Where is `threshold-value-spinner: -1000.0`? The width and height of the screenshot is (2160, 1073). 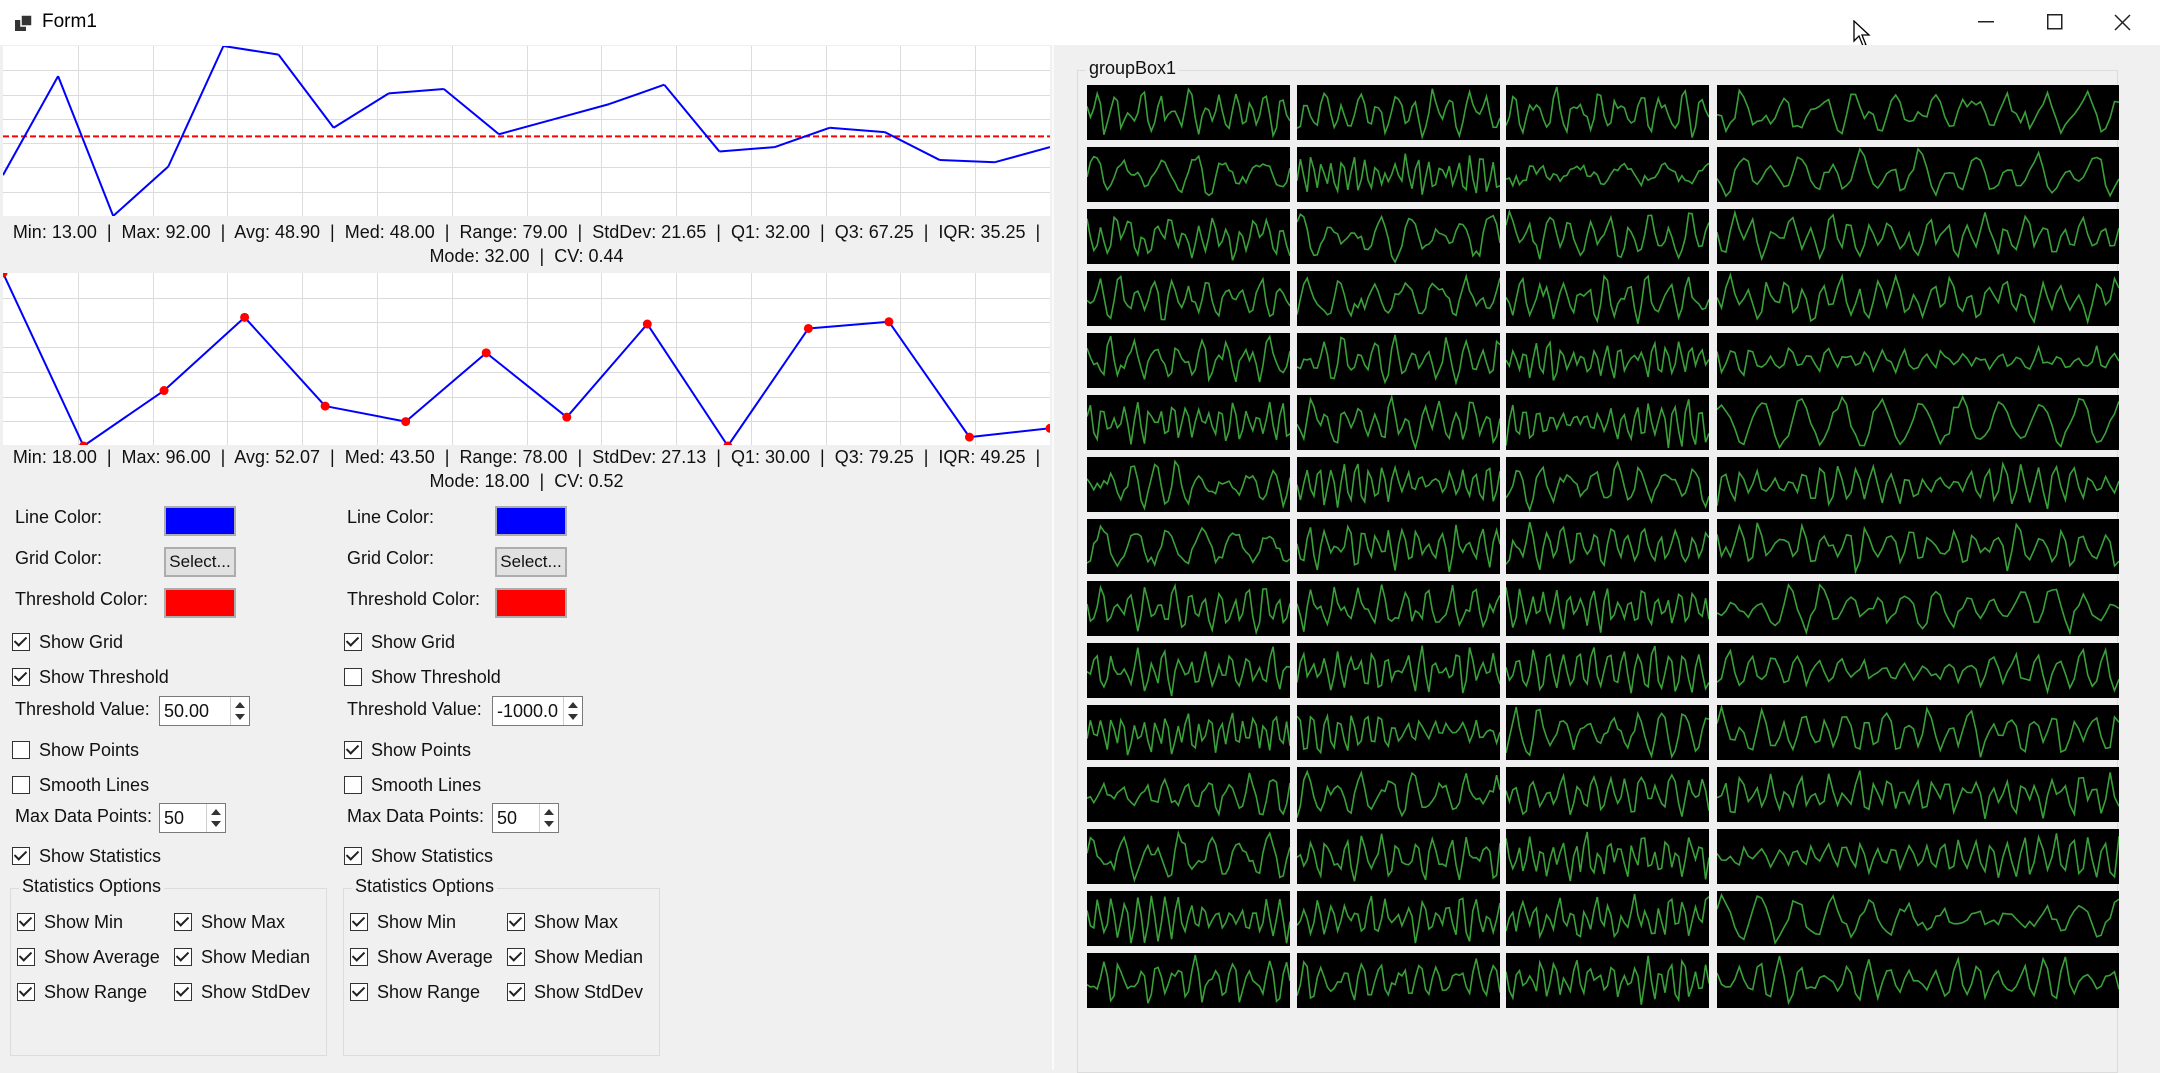 threshold-value-spinner: -1000.0 is located at coordinates (537, 711).